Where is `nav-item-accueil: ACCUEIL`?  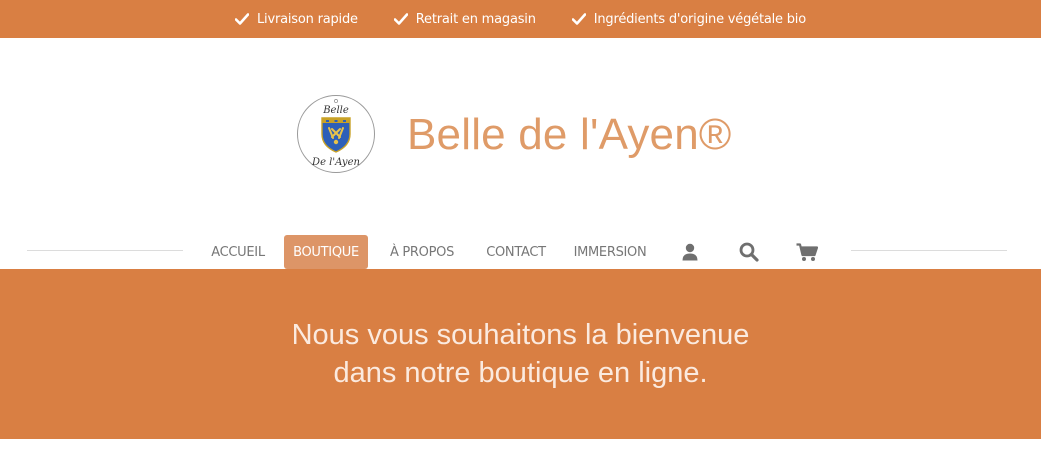 nav-item-accueil: ACCUEIL is located at coordinates (238, 252).